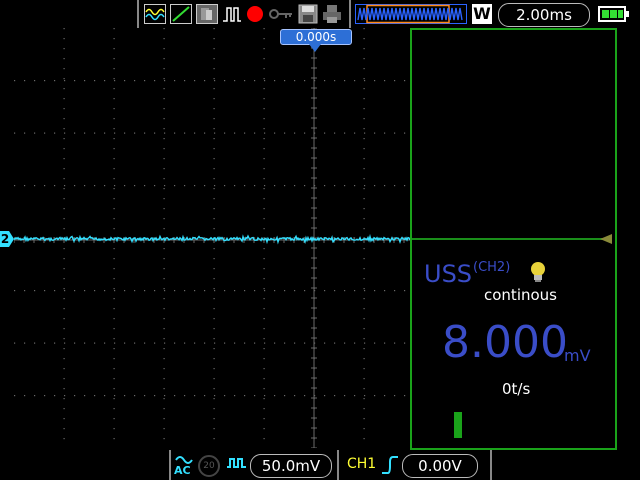 The width and height of the screenshot is (640, 480). Describe the element at coordinates (138, 14) in the screenshot. I see `top-separator` at that location.